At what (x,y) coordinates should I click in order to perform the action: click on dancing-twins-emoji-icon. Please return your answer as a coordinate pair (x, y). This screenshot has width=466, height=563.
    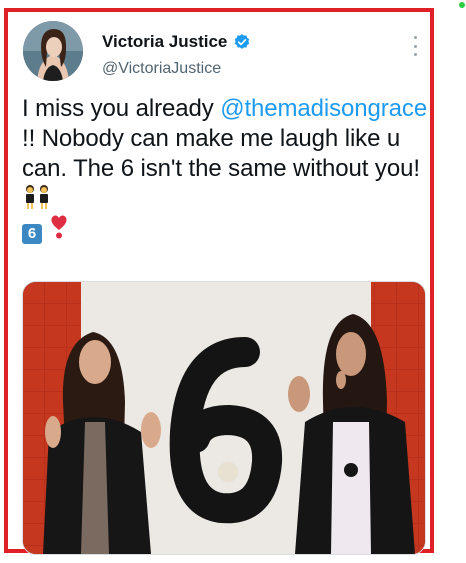
    Looking at the image, I should click on (37, 198).